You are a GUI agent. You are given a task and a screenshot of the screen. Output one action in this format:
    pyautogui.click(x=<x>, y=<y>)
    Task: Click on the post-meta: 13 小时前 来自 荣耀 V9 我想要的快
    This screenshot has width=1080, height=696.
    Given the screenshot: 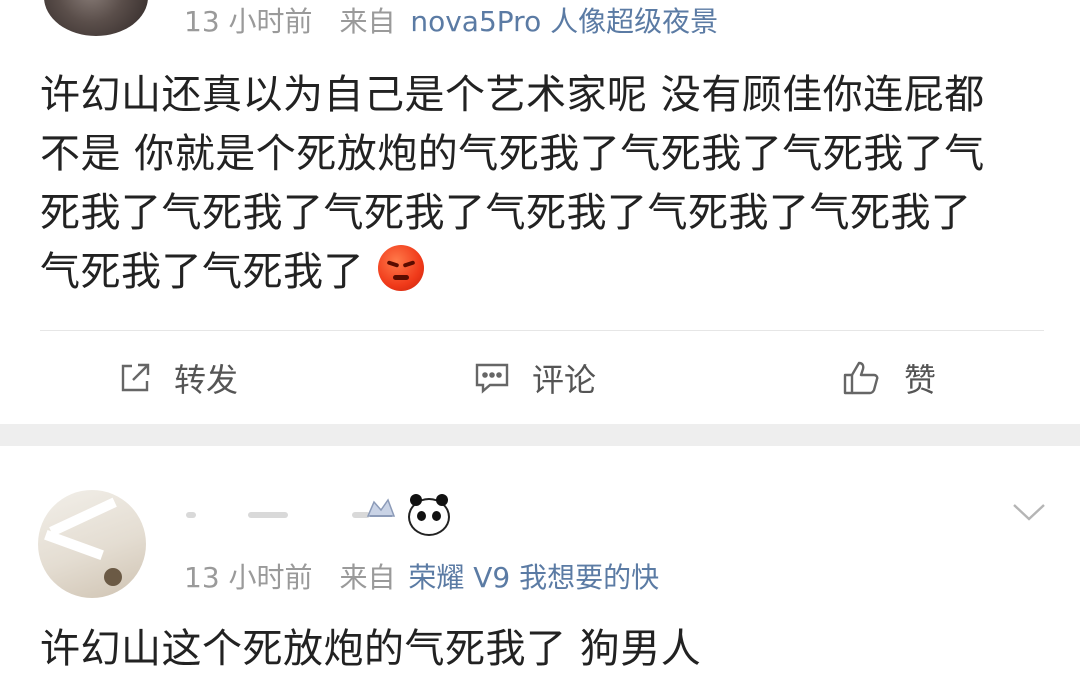 What is the action you would take?
    pyautogui.click(x=421, y=576)
    